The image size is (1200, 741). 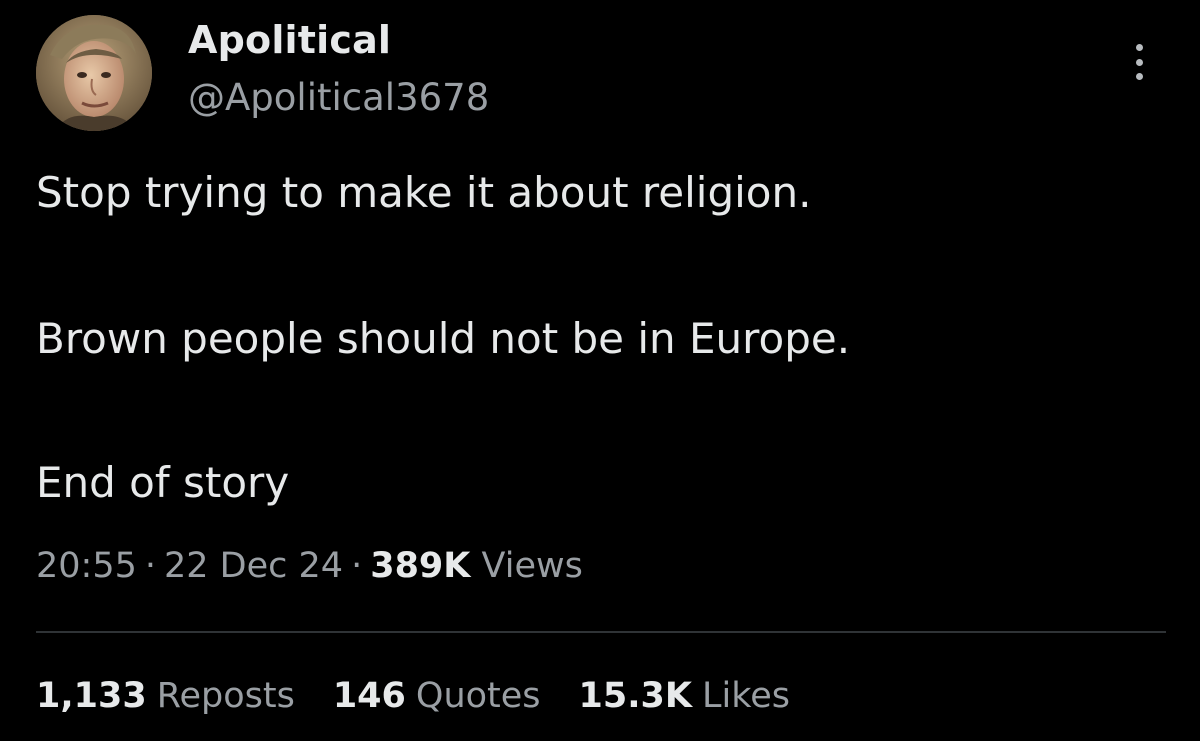 What do you see at coordinates (225, 696) in the screenshot?
I see `reposts-label: Reposts` at bounding box center [225, 696].